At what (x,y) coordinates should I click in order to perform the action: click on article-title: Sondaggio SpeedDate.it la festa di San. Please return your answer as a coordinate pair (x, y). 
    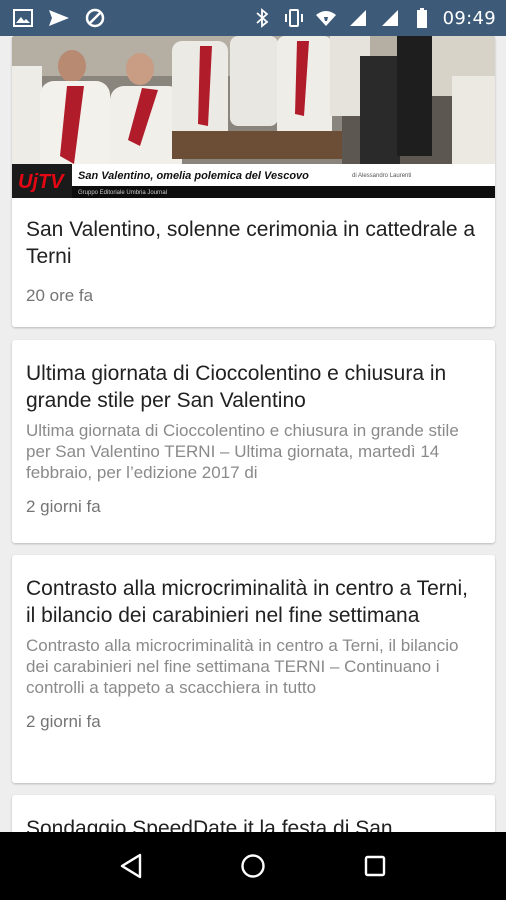
    Looking at the image, I should click on (253, 823).